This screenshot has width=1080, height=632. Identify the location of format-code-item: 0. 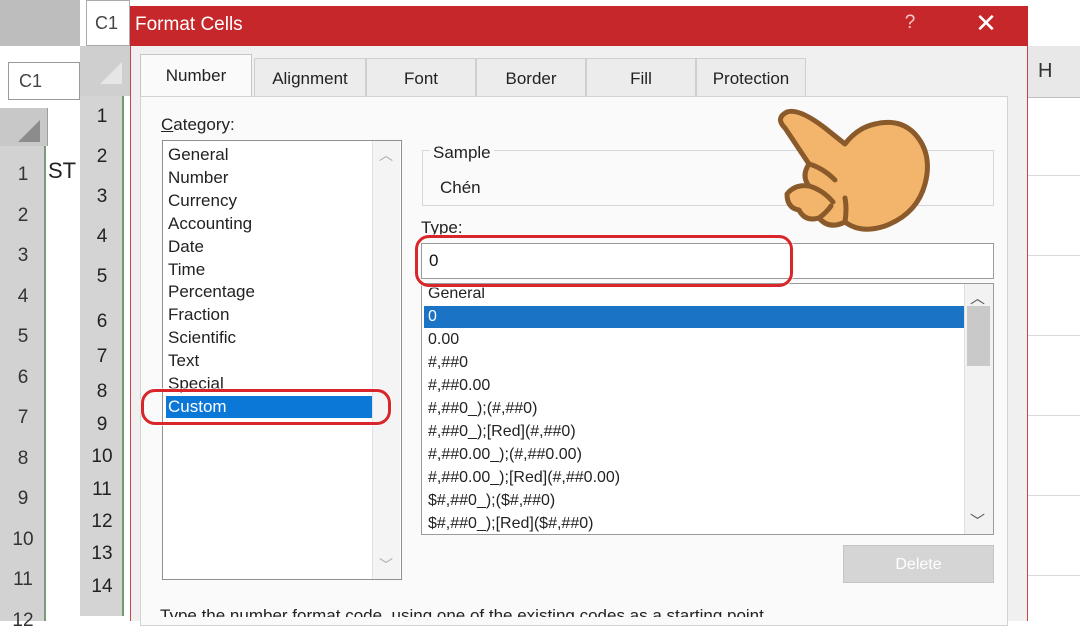
(694, 317).